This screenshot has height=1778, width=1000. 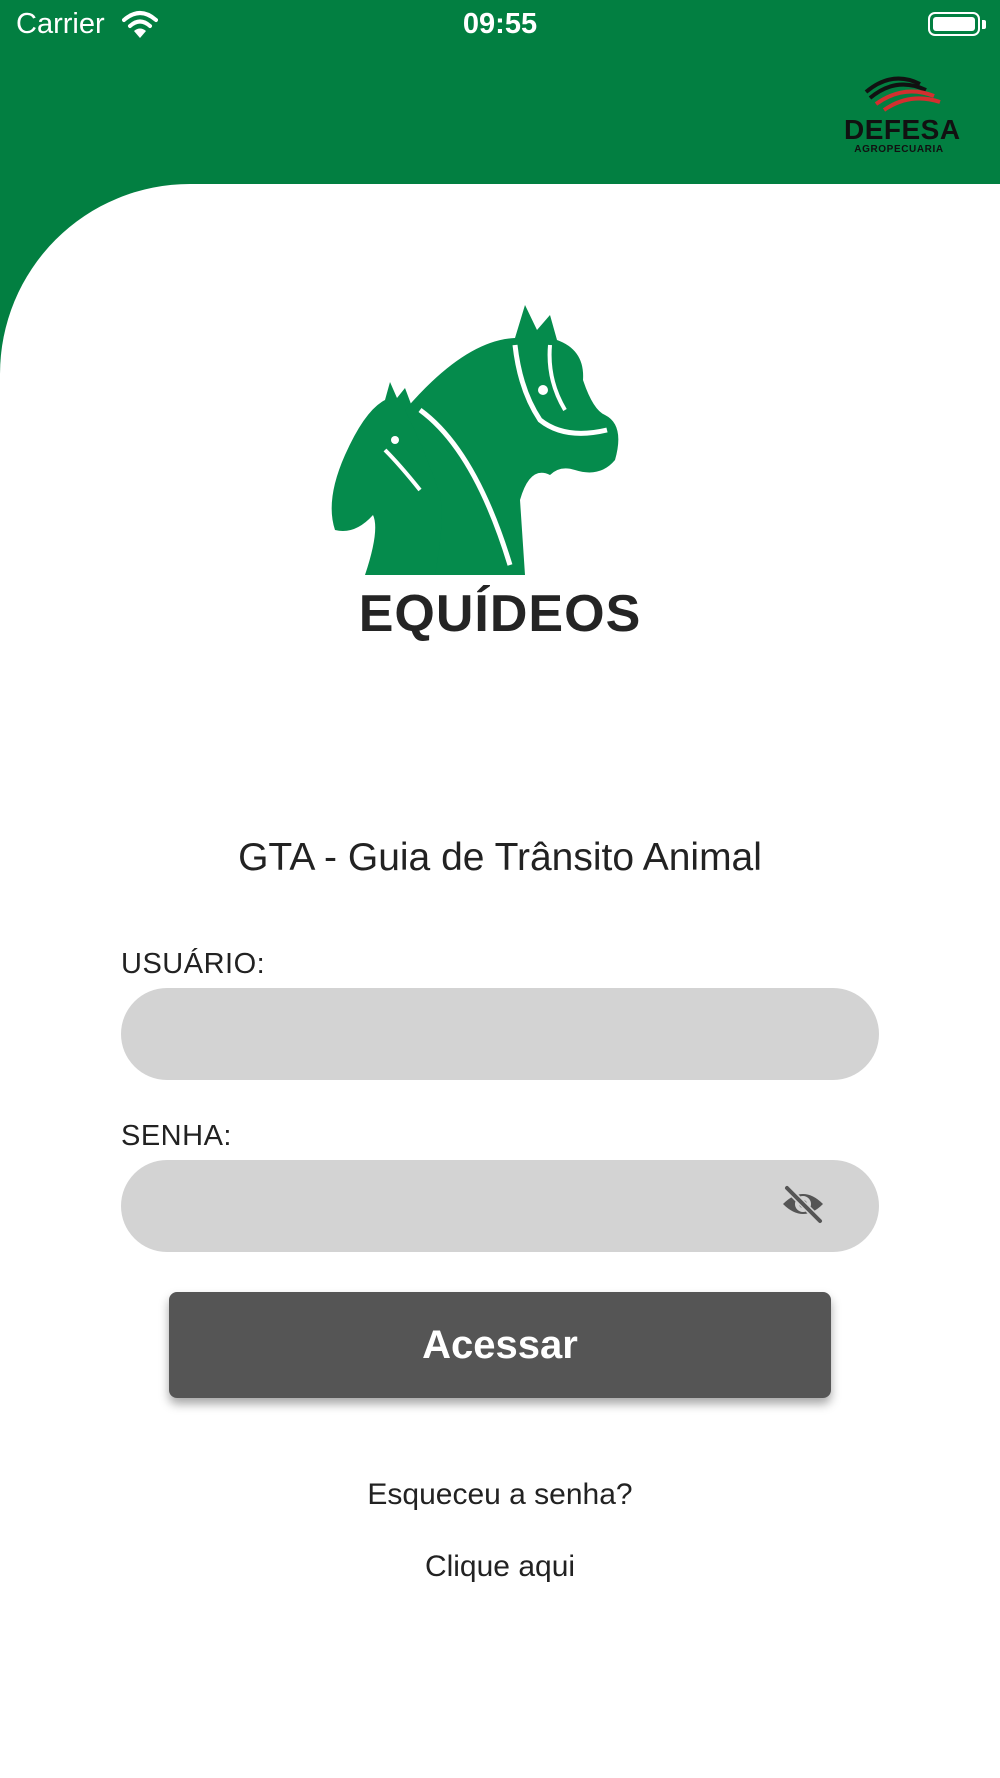 I want to click on clock: 09:55, so click(x=500, y=24).